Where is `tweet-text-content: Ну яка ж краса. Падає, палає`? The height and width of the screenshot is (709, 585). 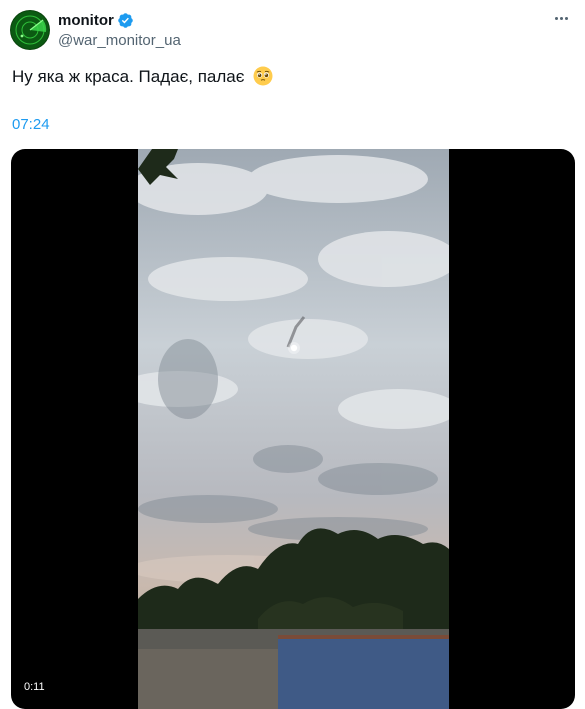 tweet-text-content: Ну яка ж краса. Падає, палає is located at coordinates (128, 76).